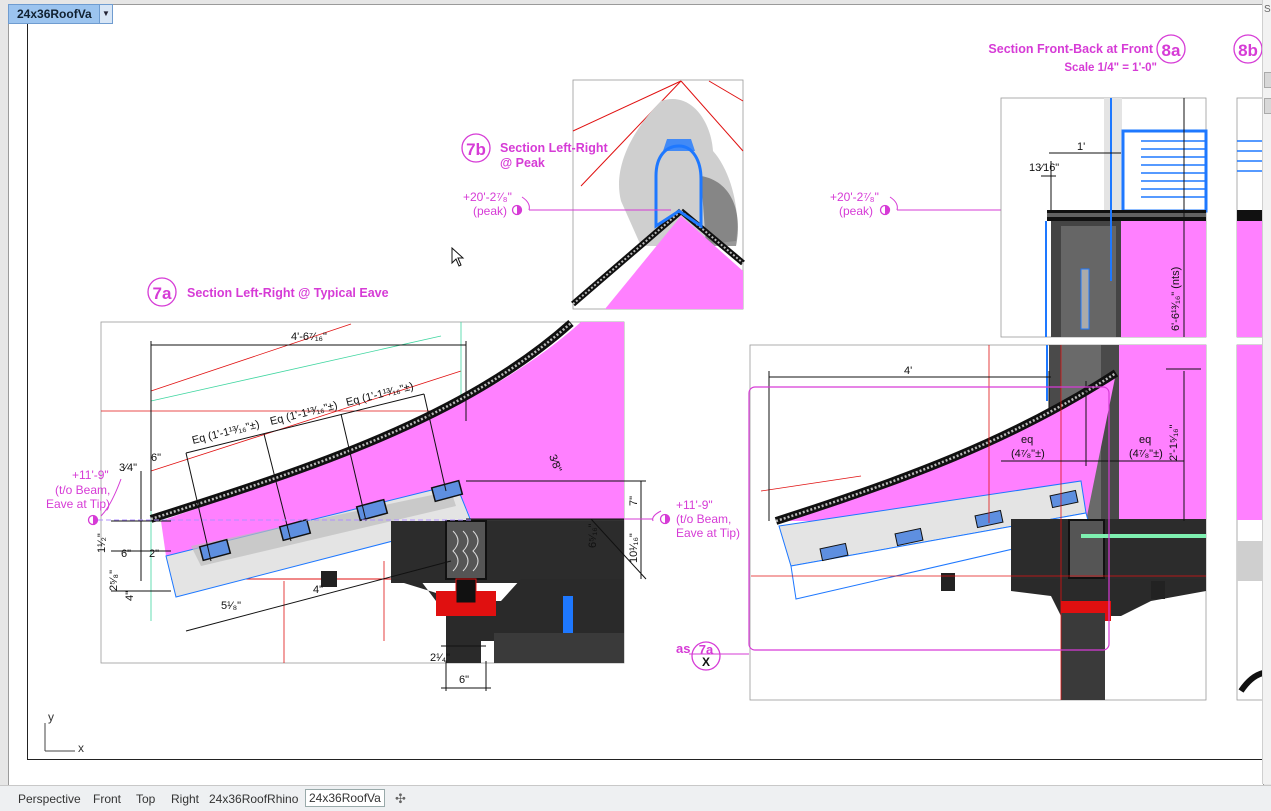 This screenshot has height=811, width=1271. Describe the element at coordinates (345, 798) in the screenshot. I see `tab-24x36roofva: 24x36RoofVa` at that location.